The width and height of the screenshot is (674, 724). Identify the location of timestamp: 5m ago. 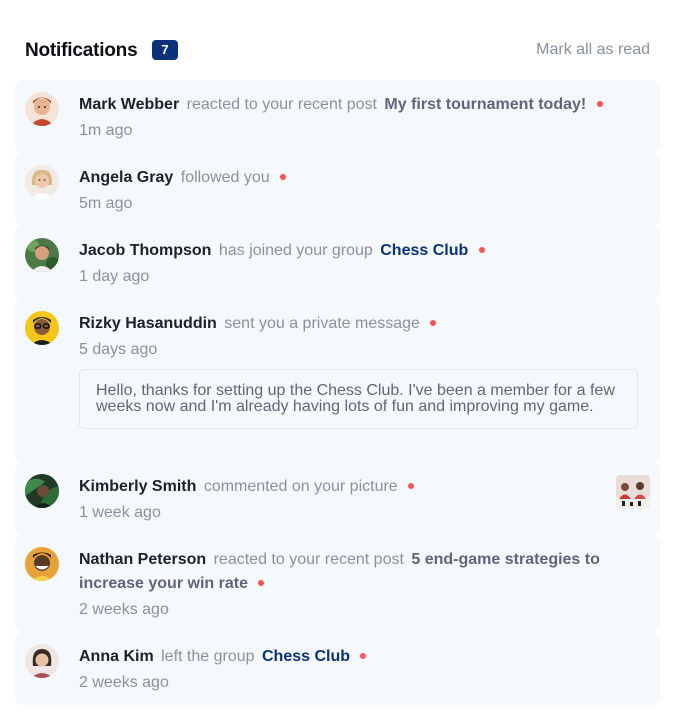
(106, 203).